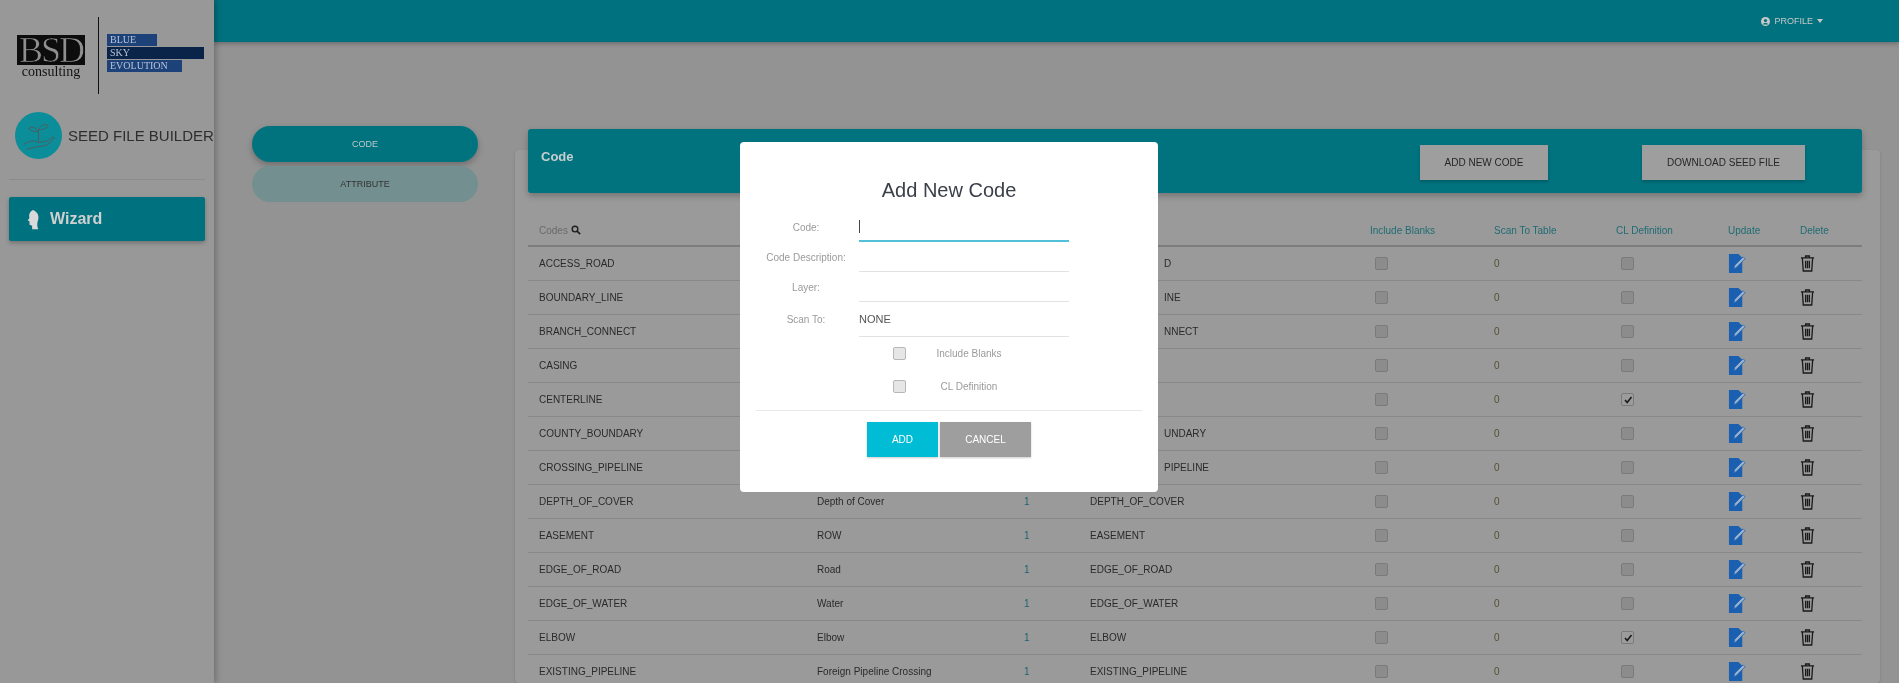 This screenshot has width=1899, height=683. What do you see at coordinates (575, 230) in the screenshot?
I see `search-icon` at bounding box center [575, 230].